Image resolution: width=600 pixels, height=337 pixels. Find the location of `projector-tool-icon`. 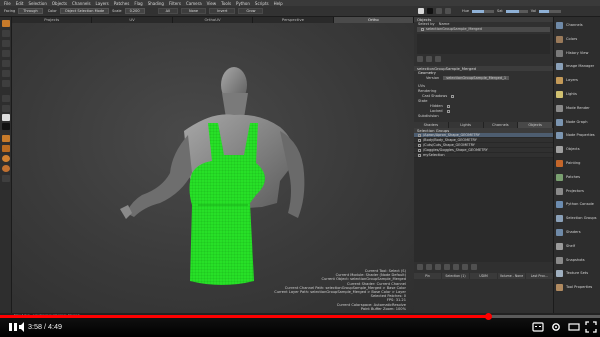

projector-tool-icon is located at coordinates (6, 108).